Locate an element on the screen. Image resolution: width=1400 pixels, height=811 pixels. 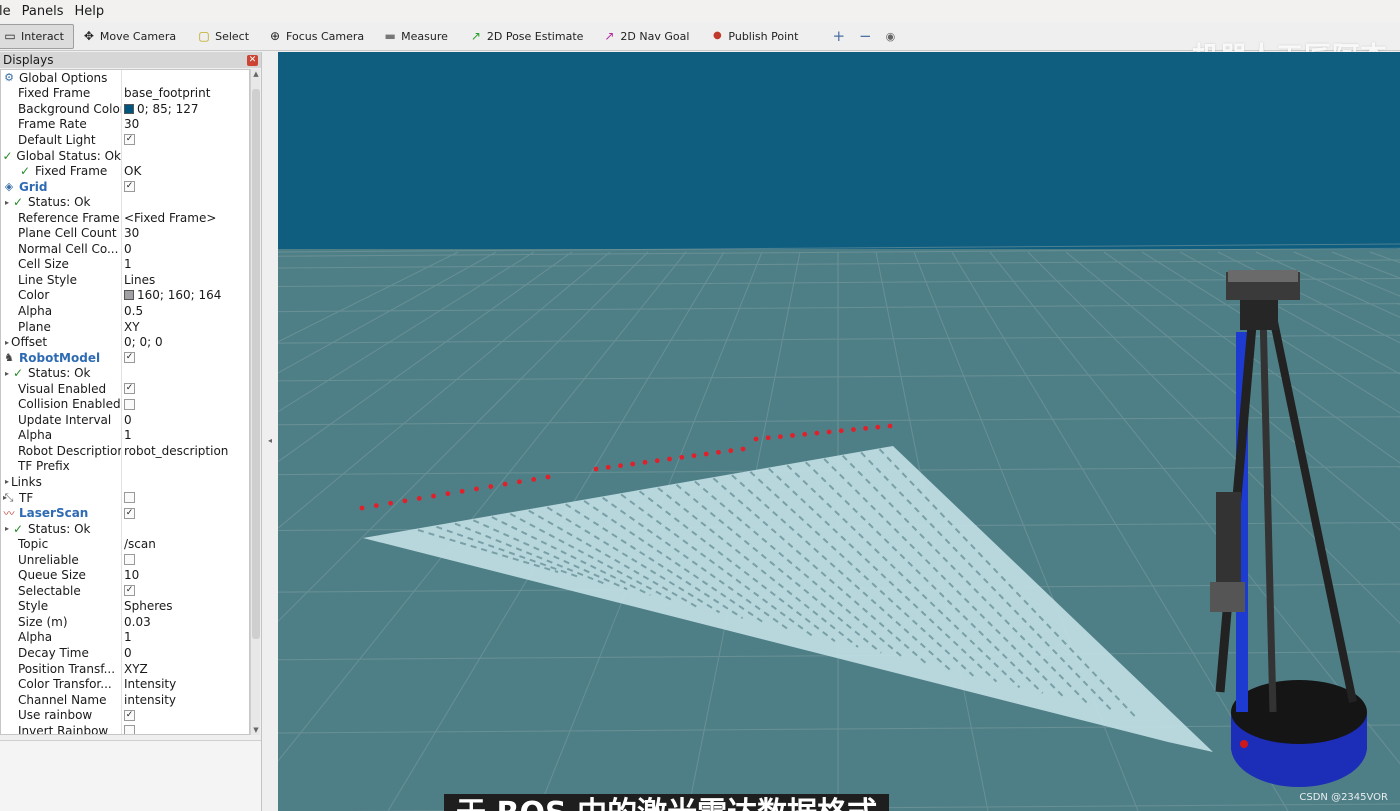
display-row: ✓ Fixed Frame OK is located at coordinates (125, 171).